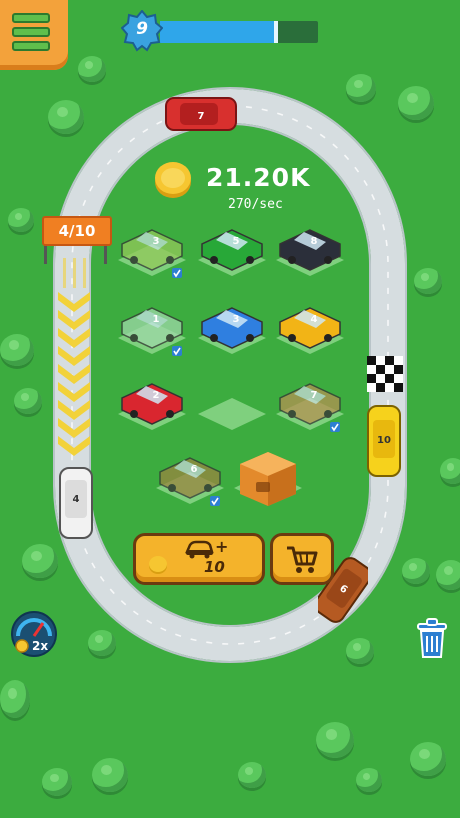  Describe the element at coordinates (214, 567) in the screenshot. I see `buy-car-price: 10` at that location.